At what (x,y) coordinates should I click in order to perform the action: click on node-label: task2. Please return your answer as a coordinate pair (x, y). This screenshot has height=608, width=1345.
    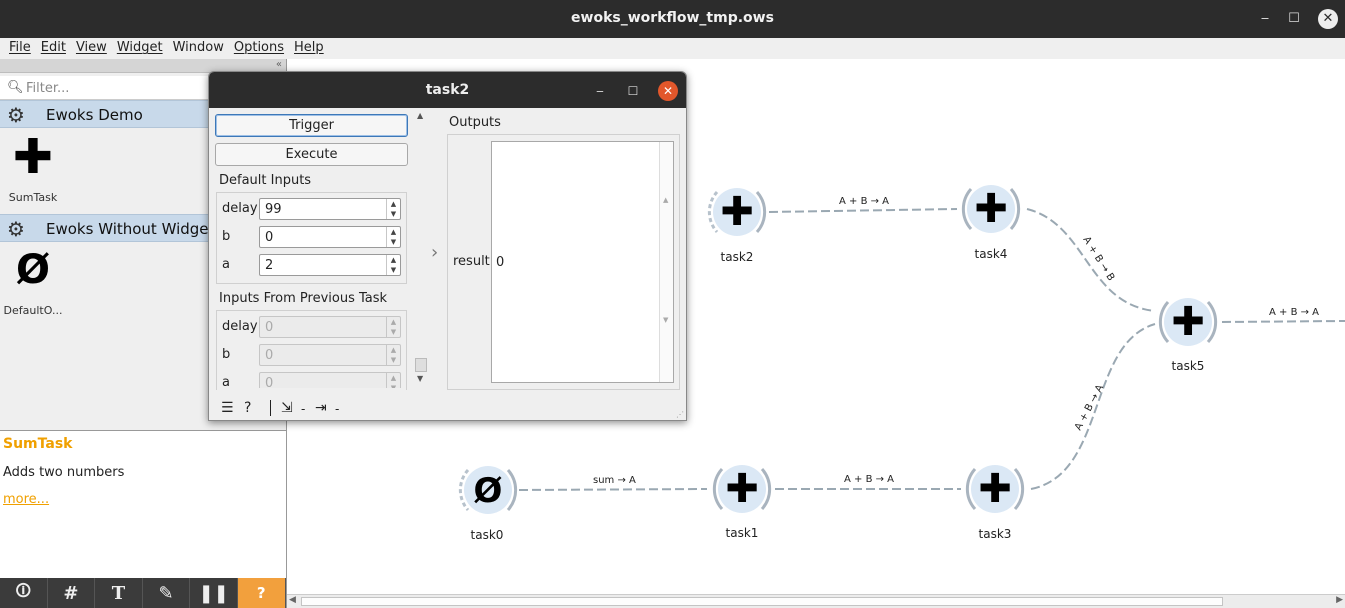
    Looking at the image, I should click on (737, 257).